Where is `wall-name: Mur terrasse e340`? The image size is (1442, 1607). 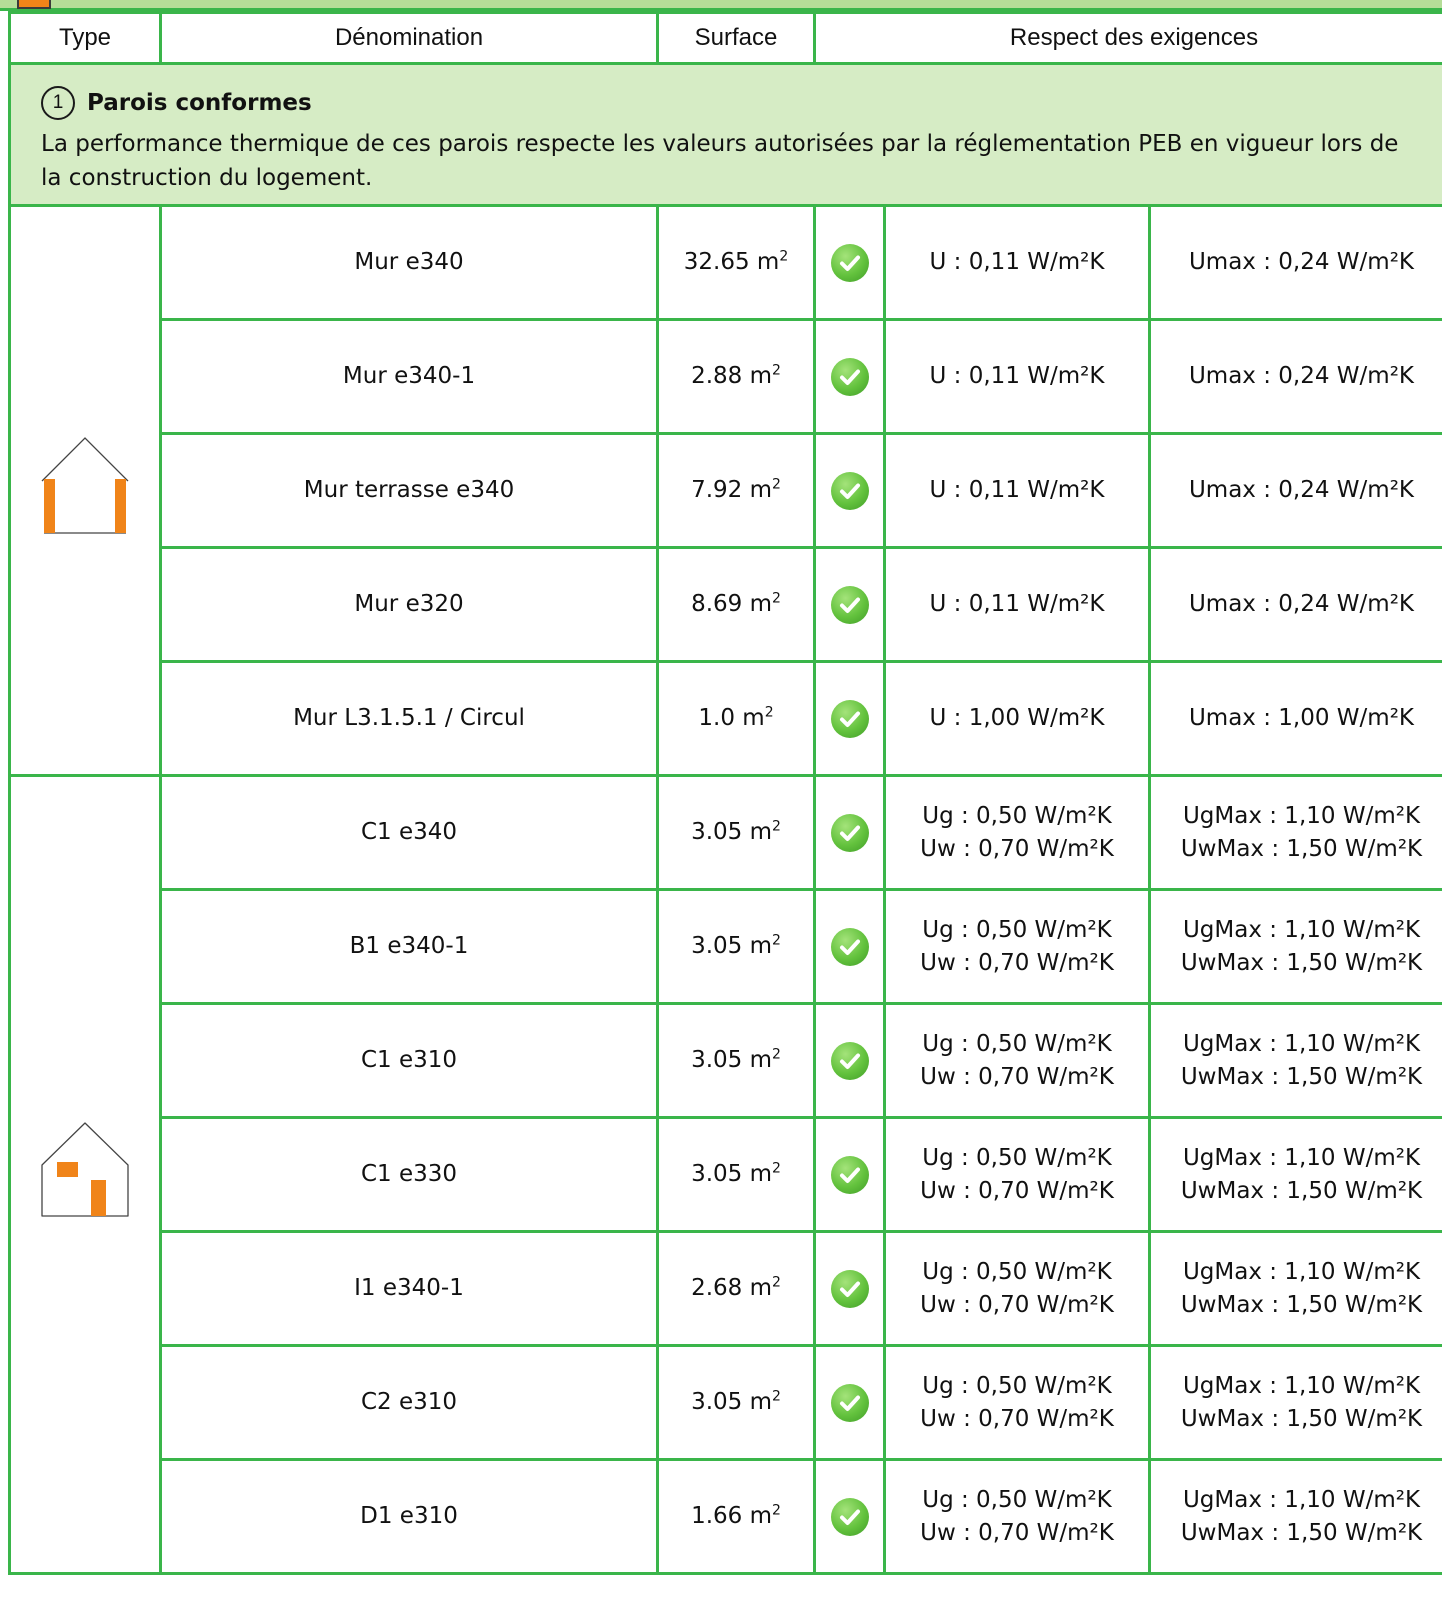
wall-name: Mur terrasse e340 is located at coordinates (409, 490).